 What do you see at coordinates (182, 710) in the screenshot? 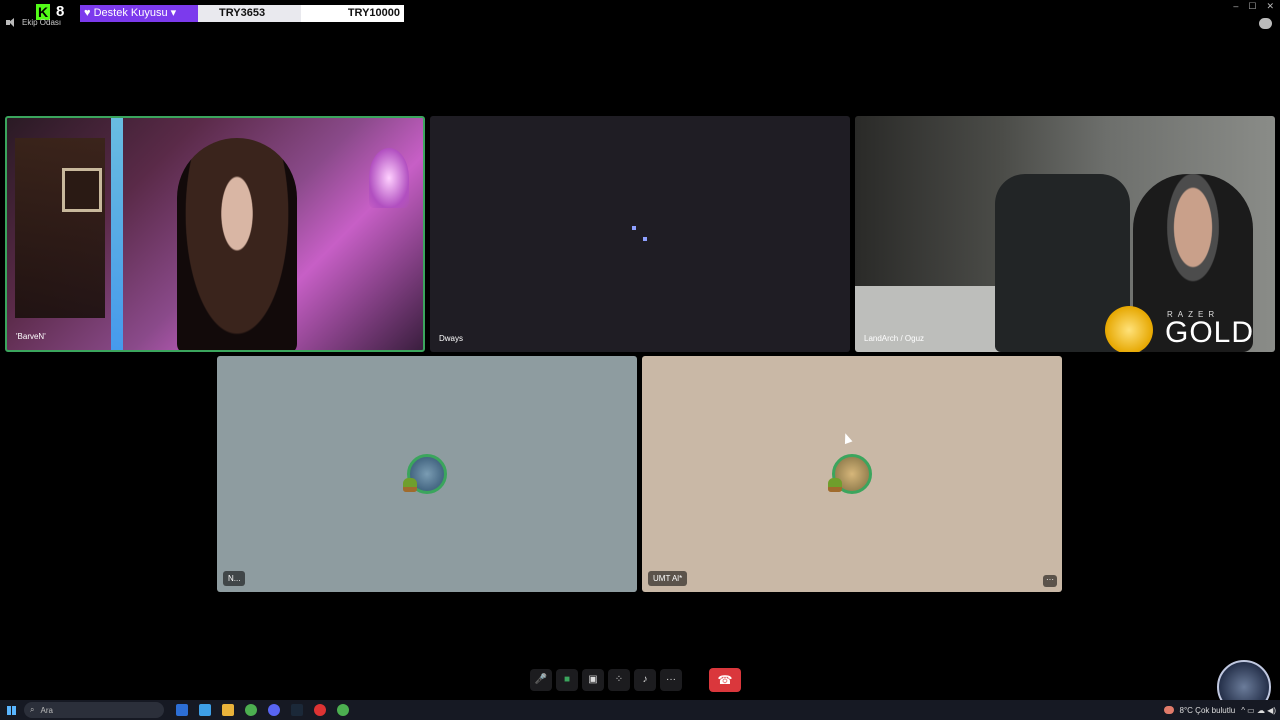
I see `task-view-icon` at bounding box center [182, 710].